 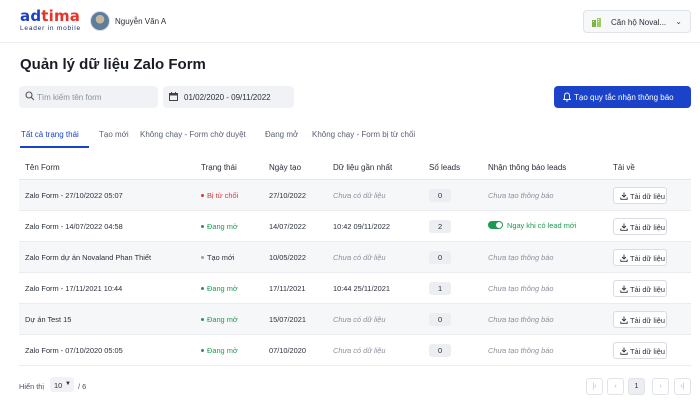 I want to click on page-total: / 6, so click(x=82, y=386).